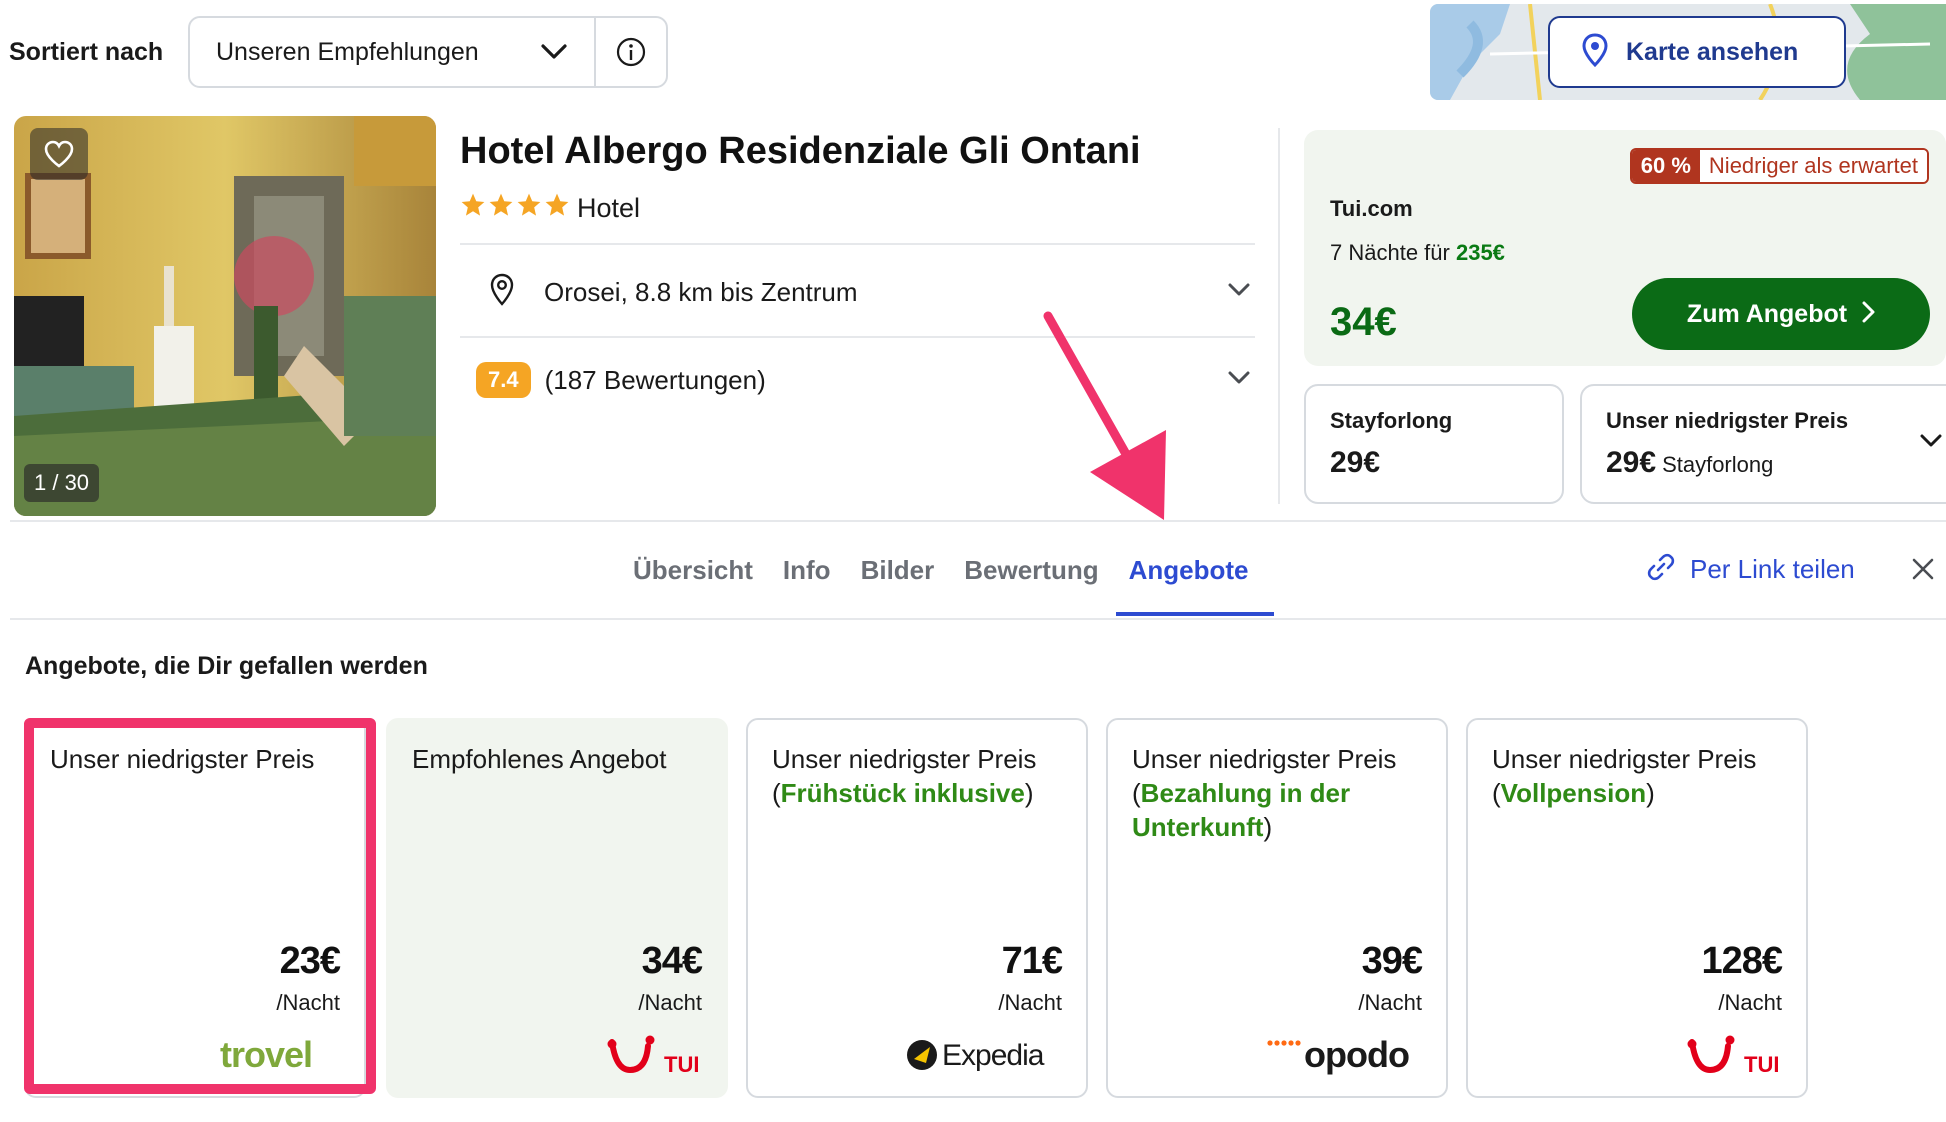 This screenshot has height=1122, width=1946. What do you see at coordinates (62, 483) in the screenshot?
I see `image-counter: 1 / 30` at bounding box center [62, 483].